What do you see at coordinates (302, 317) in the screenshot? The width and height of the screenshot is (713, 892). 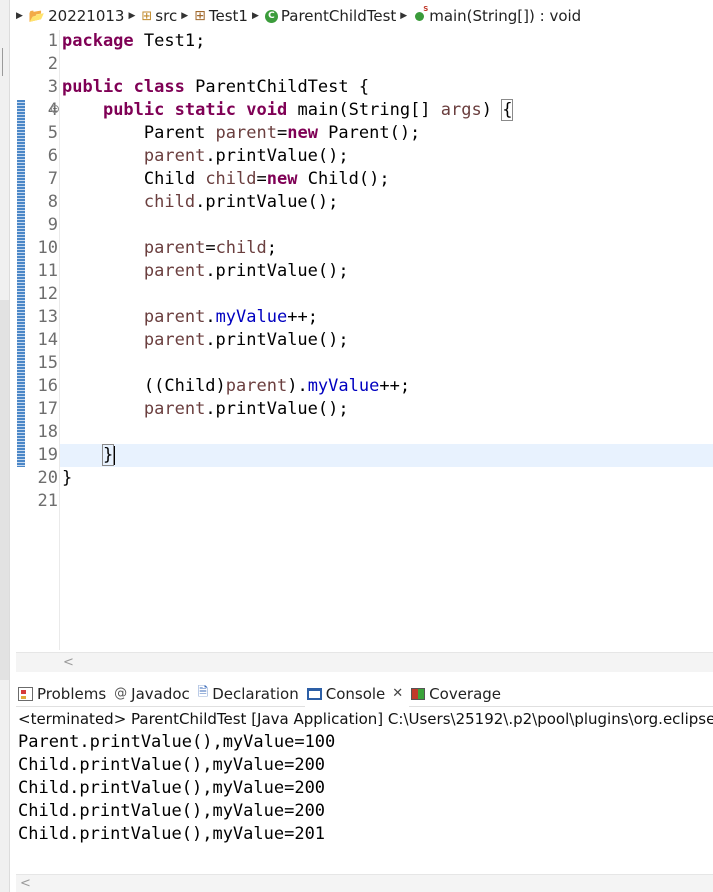 I see `code-text: ++;` at bounding box center [302, 317].